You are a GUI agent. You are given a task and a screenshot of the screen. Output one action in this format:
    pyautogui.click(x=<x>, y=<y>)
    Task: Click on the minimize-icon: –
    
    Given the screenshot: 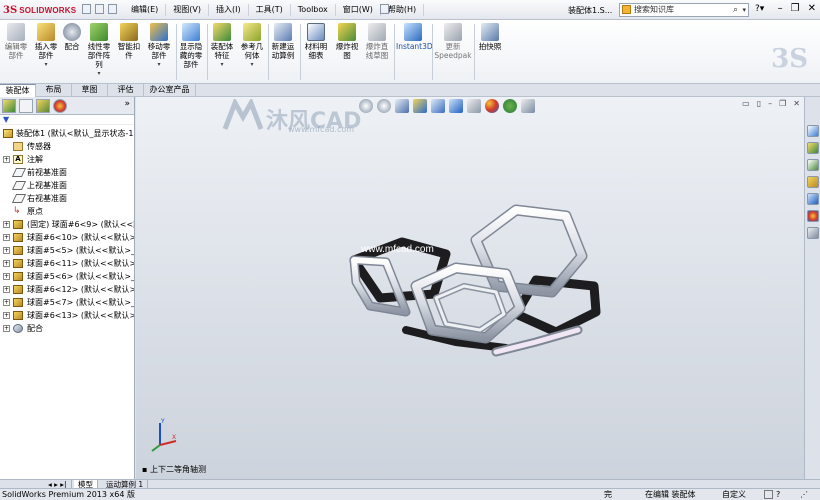 What is the action you would take?
    pyautogui.click(x=770, y=103)
    